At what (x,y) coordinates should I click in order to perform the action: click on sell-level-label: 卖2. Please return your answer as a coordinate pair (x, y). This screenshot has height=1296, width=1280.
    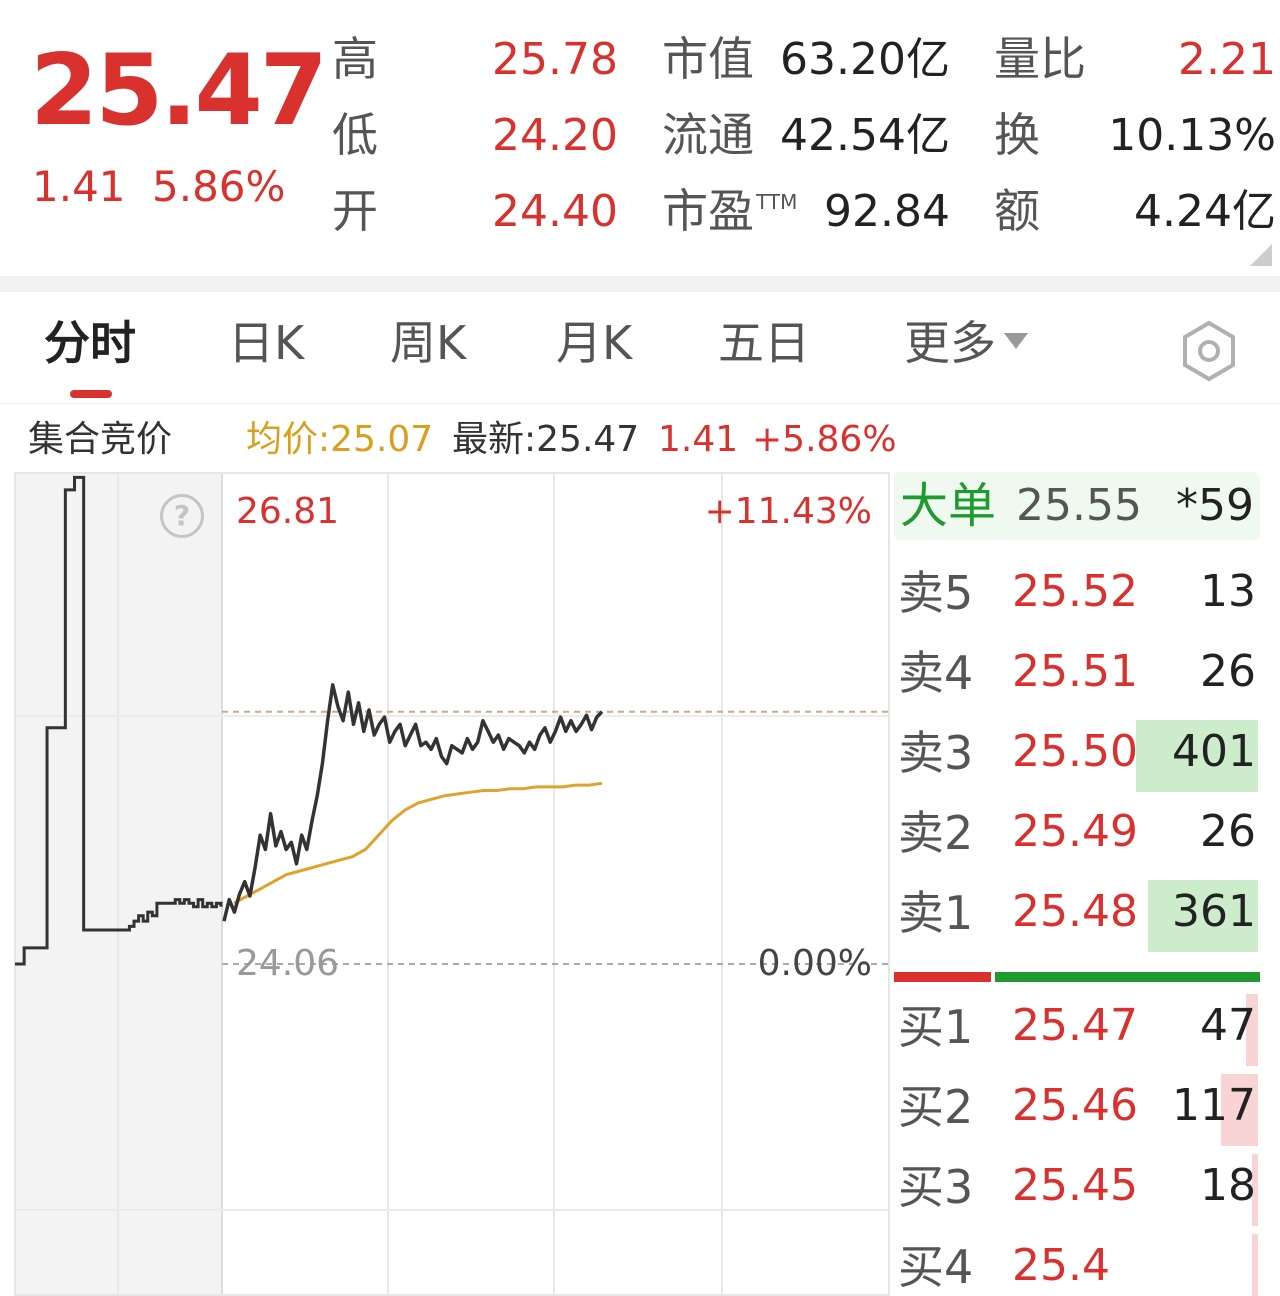
    Looking at the image, I should click on (936, 833).